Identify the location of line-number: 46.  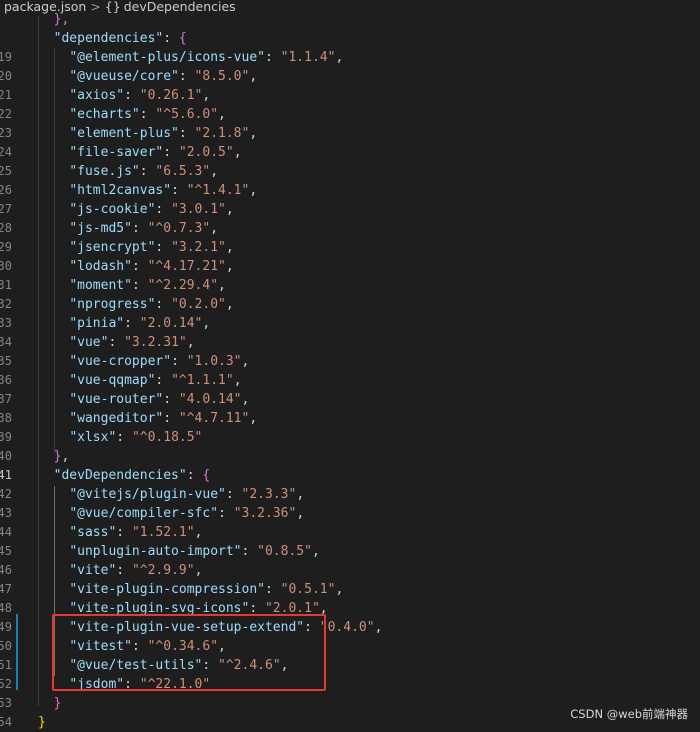
(6, 570).